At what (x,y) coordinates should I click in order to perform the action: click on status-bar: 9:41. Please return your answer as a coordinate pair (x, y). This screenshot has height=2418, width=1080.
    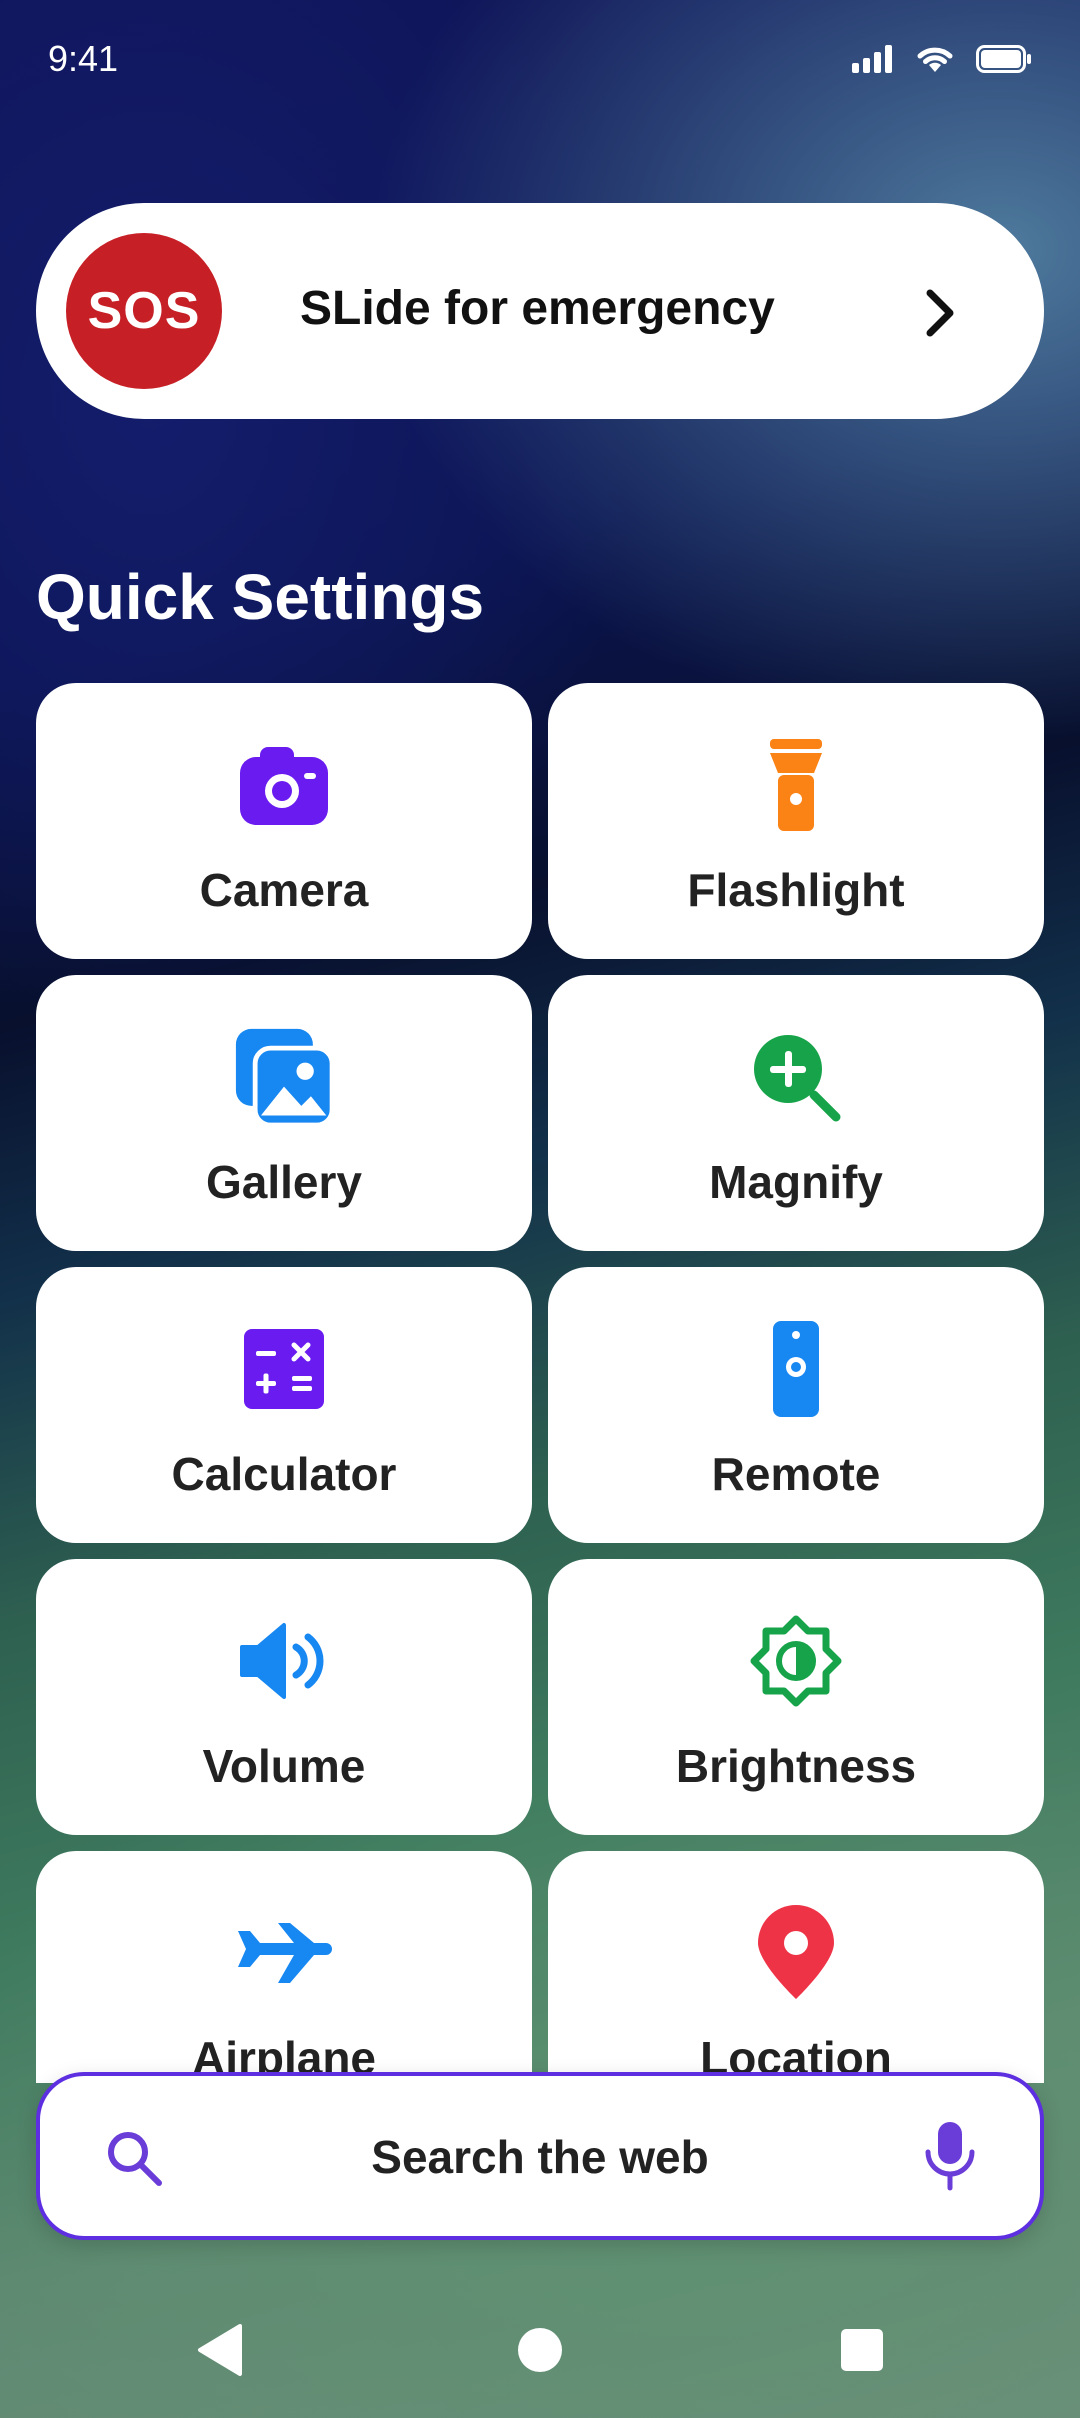
    Looking at the image, I should click on (540, 60).